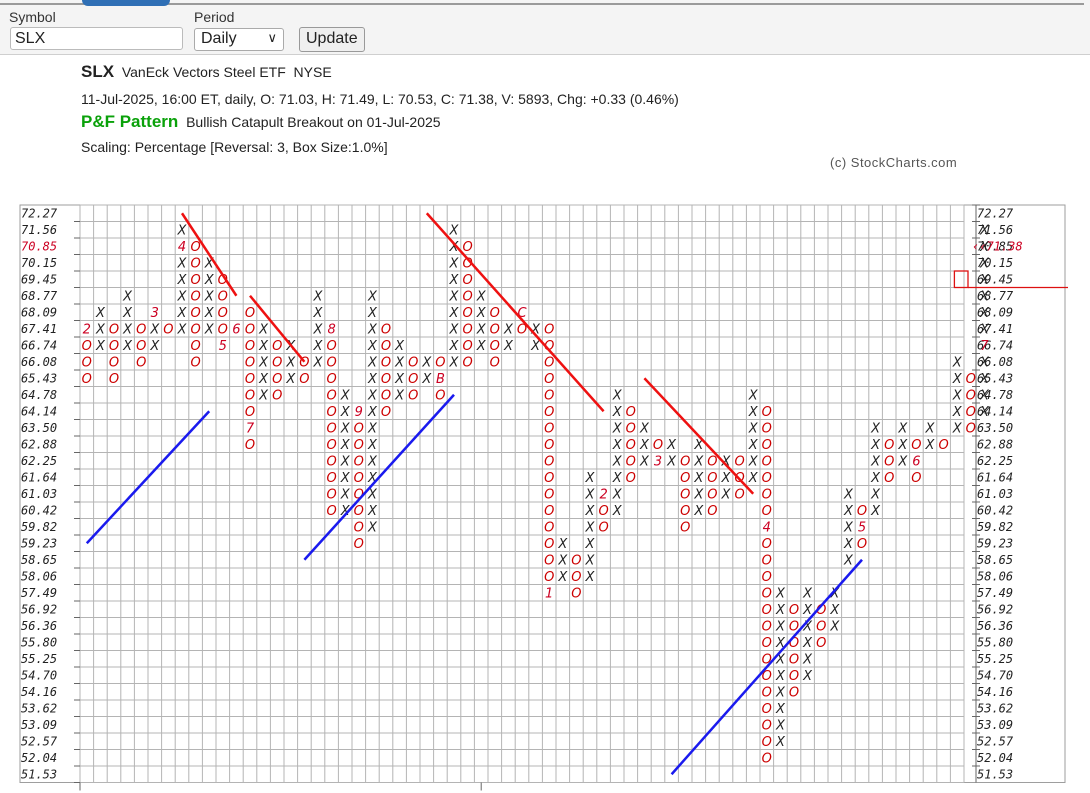  What do you see at coordinates (995, 428) in the screenshot?
I see `price-label-right: 63.50` at bounding box center [995, 428].